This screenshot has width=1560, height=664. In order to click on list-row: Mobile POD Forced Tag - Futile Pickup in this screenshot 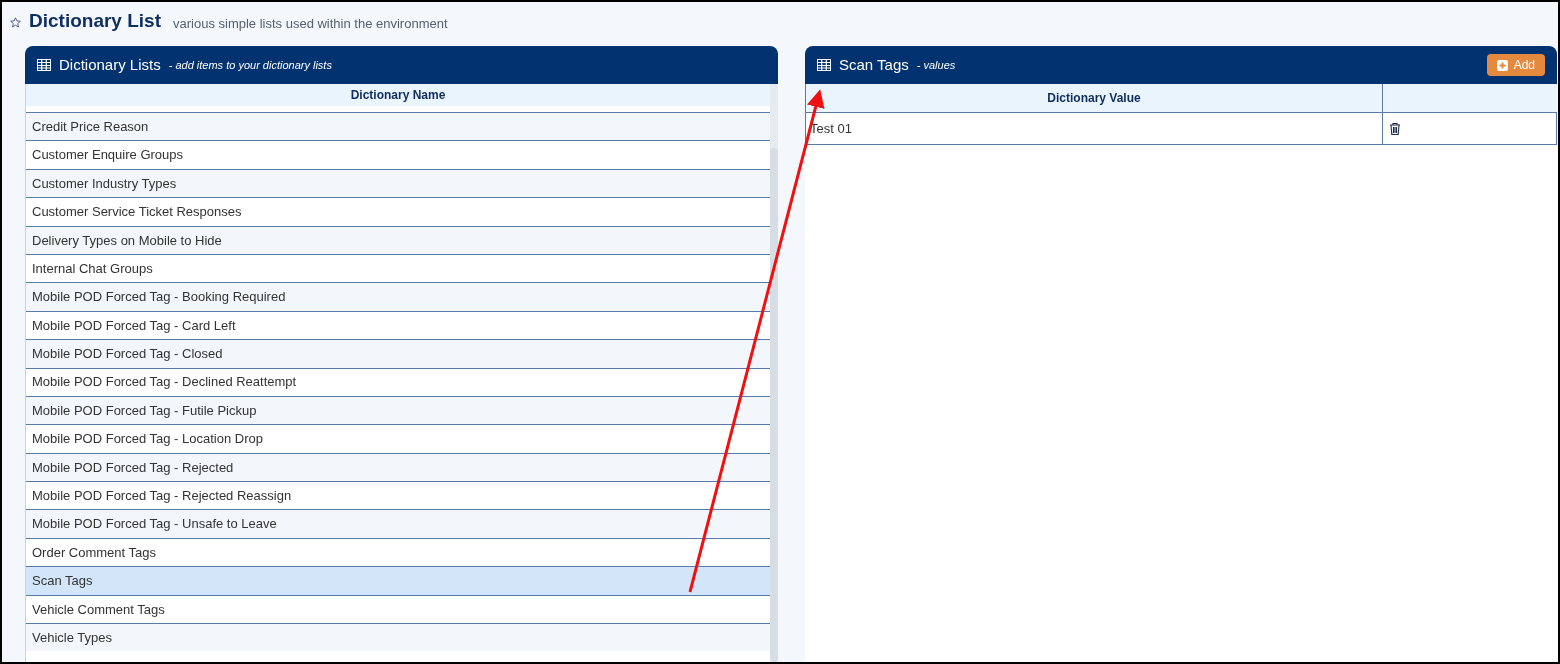, I will do `click(398, 410)`.